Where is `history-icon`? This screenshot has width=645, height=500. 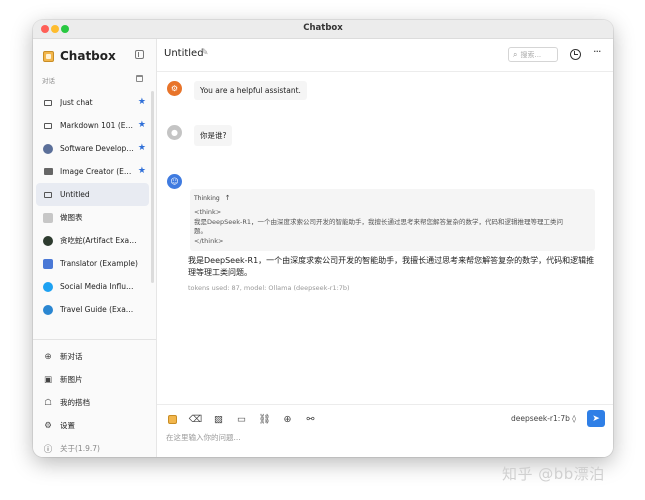 history-icon is located at coordinates (575, 54).